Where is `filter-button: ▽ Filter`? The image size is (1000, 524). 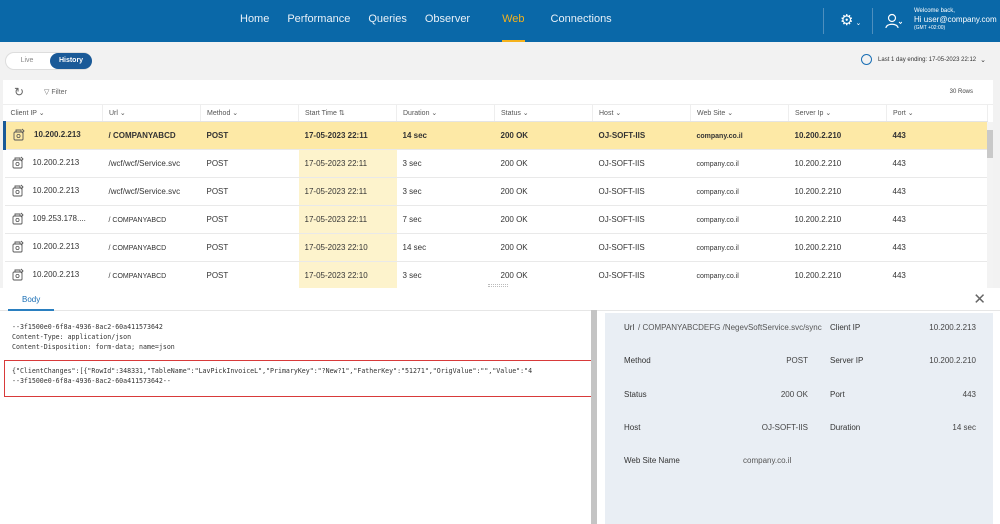
filter-button: ▽ Filter is located at coordinates (55, 92).